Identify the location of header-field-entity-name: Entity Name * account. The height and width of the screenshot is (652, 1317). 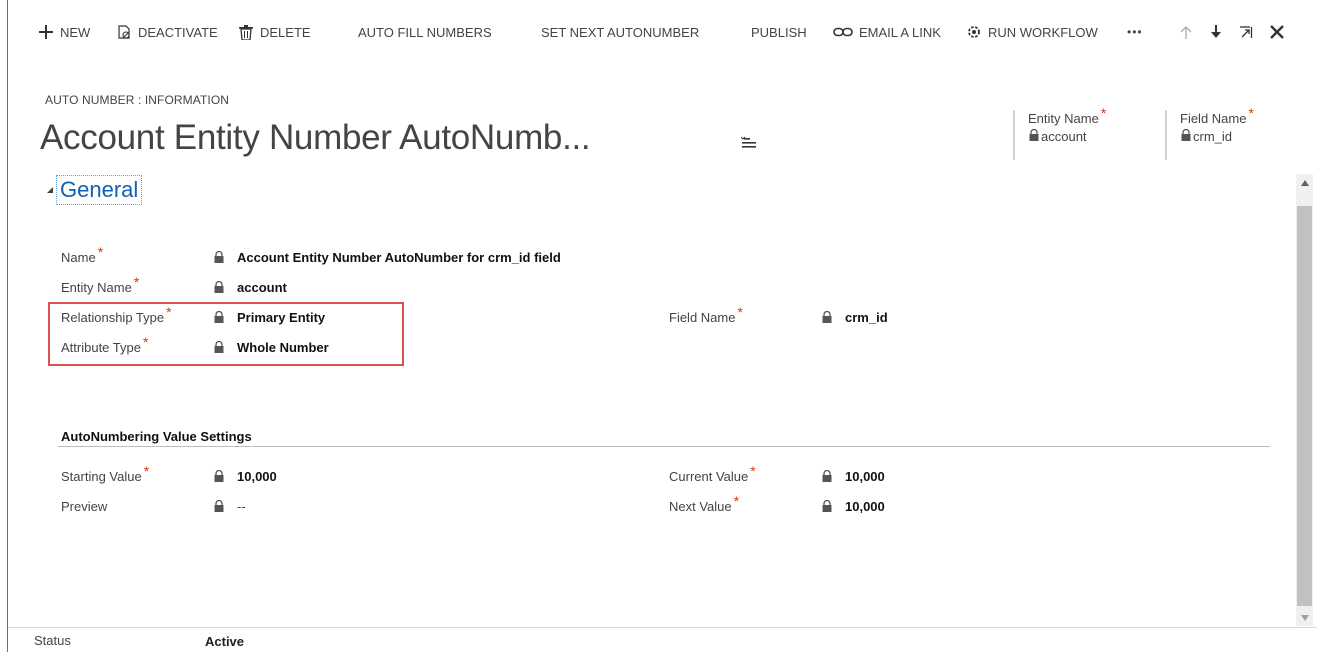
(1059, 132).